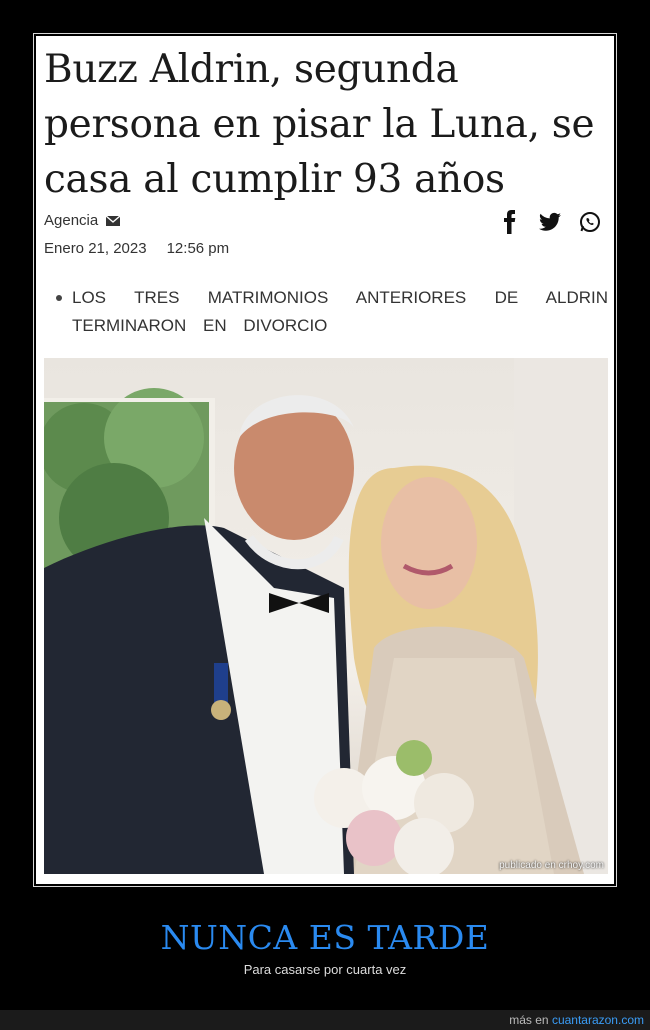  Describe the element at coordinates (510, 222) in the screenshot. I see `facebook-icon` at that location.